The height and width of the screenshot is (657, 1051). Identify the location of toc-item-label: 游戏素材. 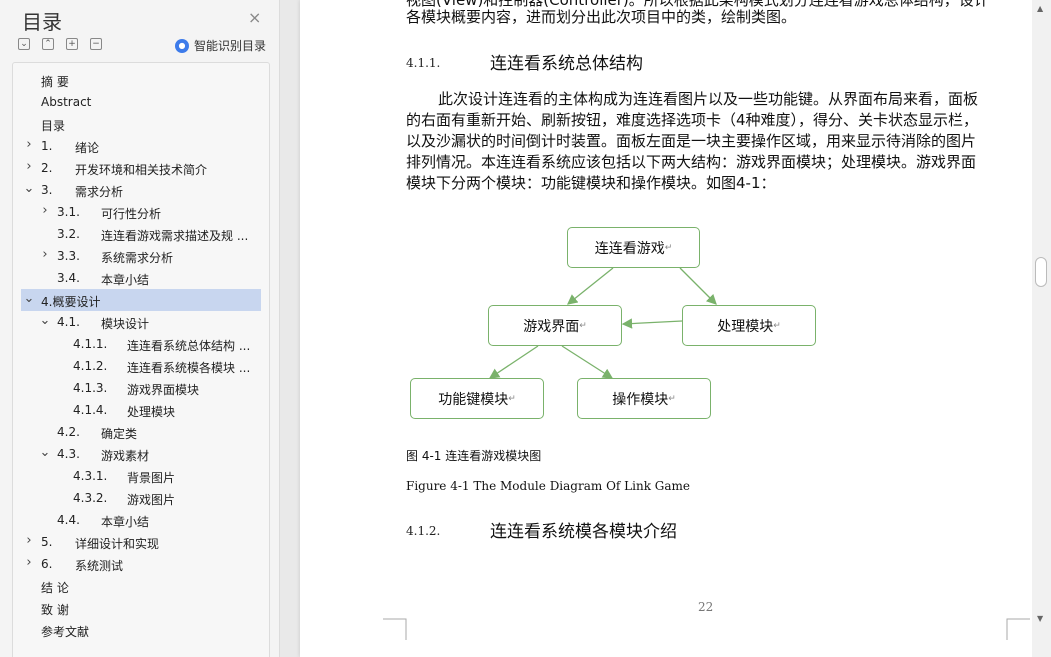
(125, 456).